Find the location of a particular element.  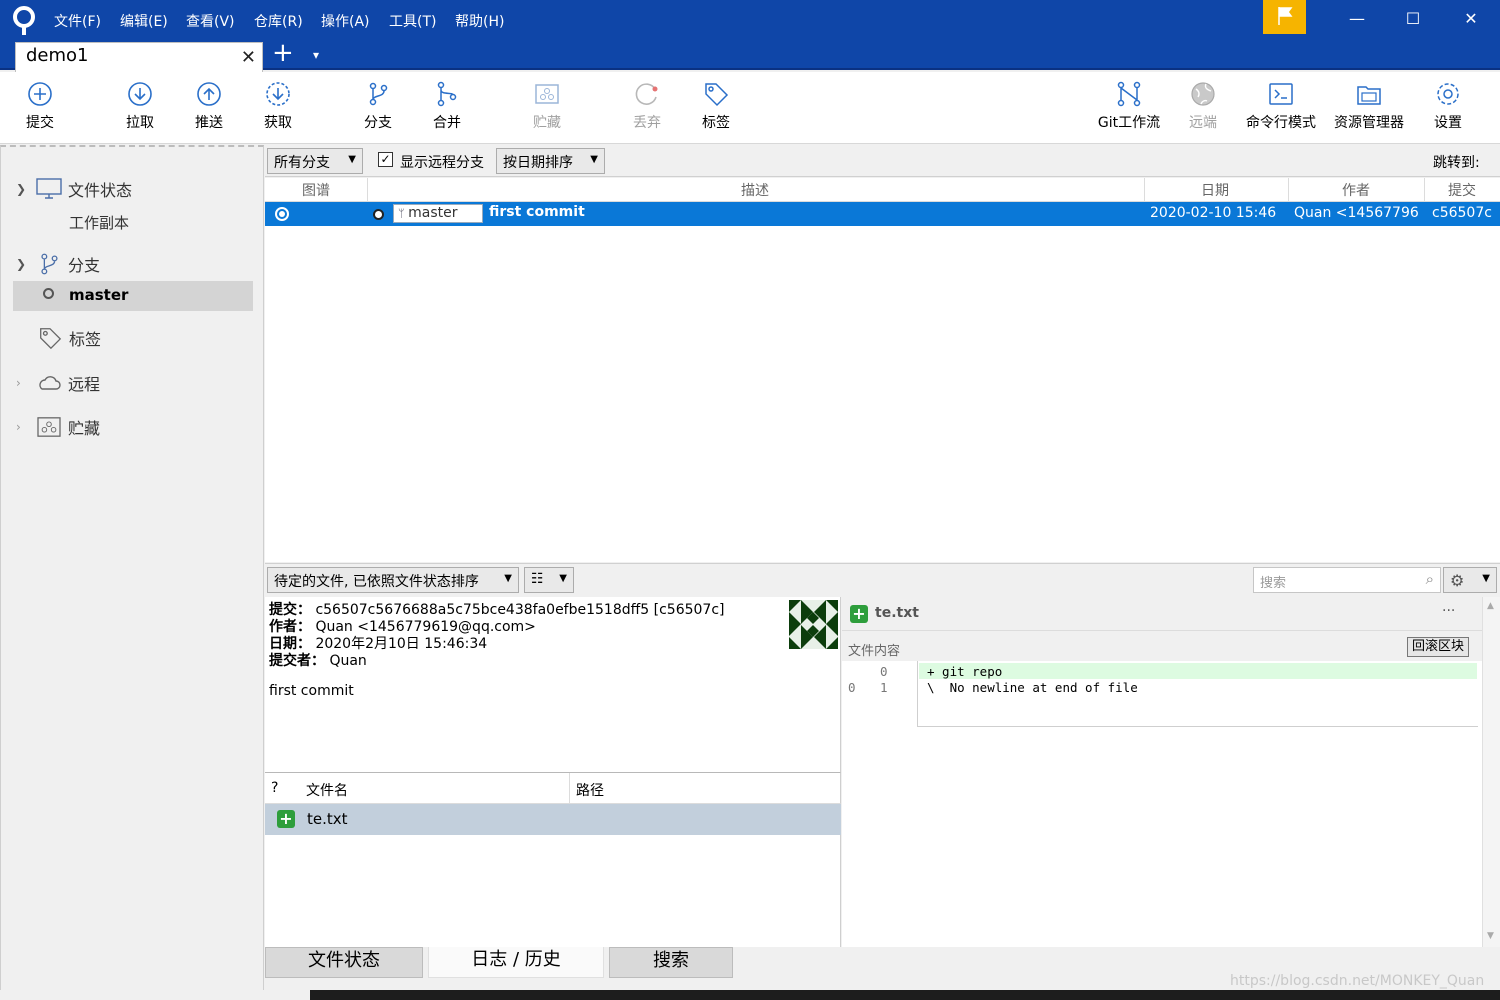

commit-hash: c56507c is located at coordinates (1462, 213).